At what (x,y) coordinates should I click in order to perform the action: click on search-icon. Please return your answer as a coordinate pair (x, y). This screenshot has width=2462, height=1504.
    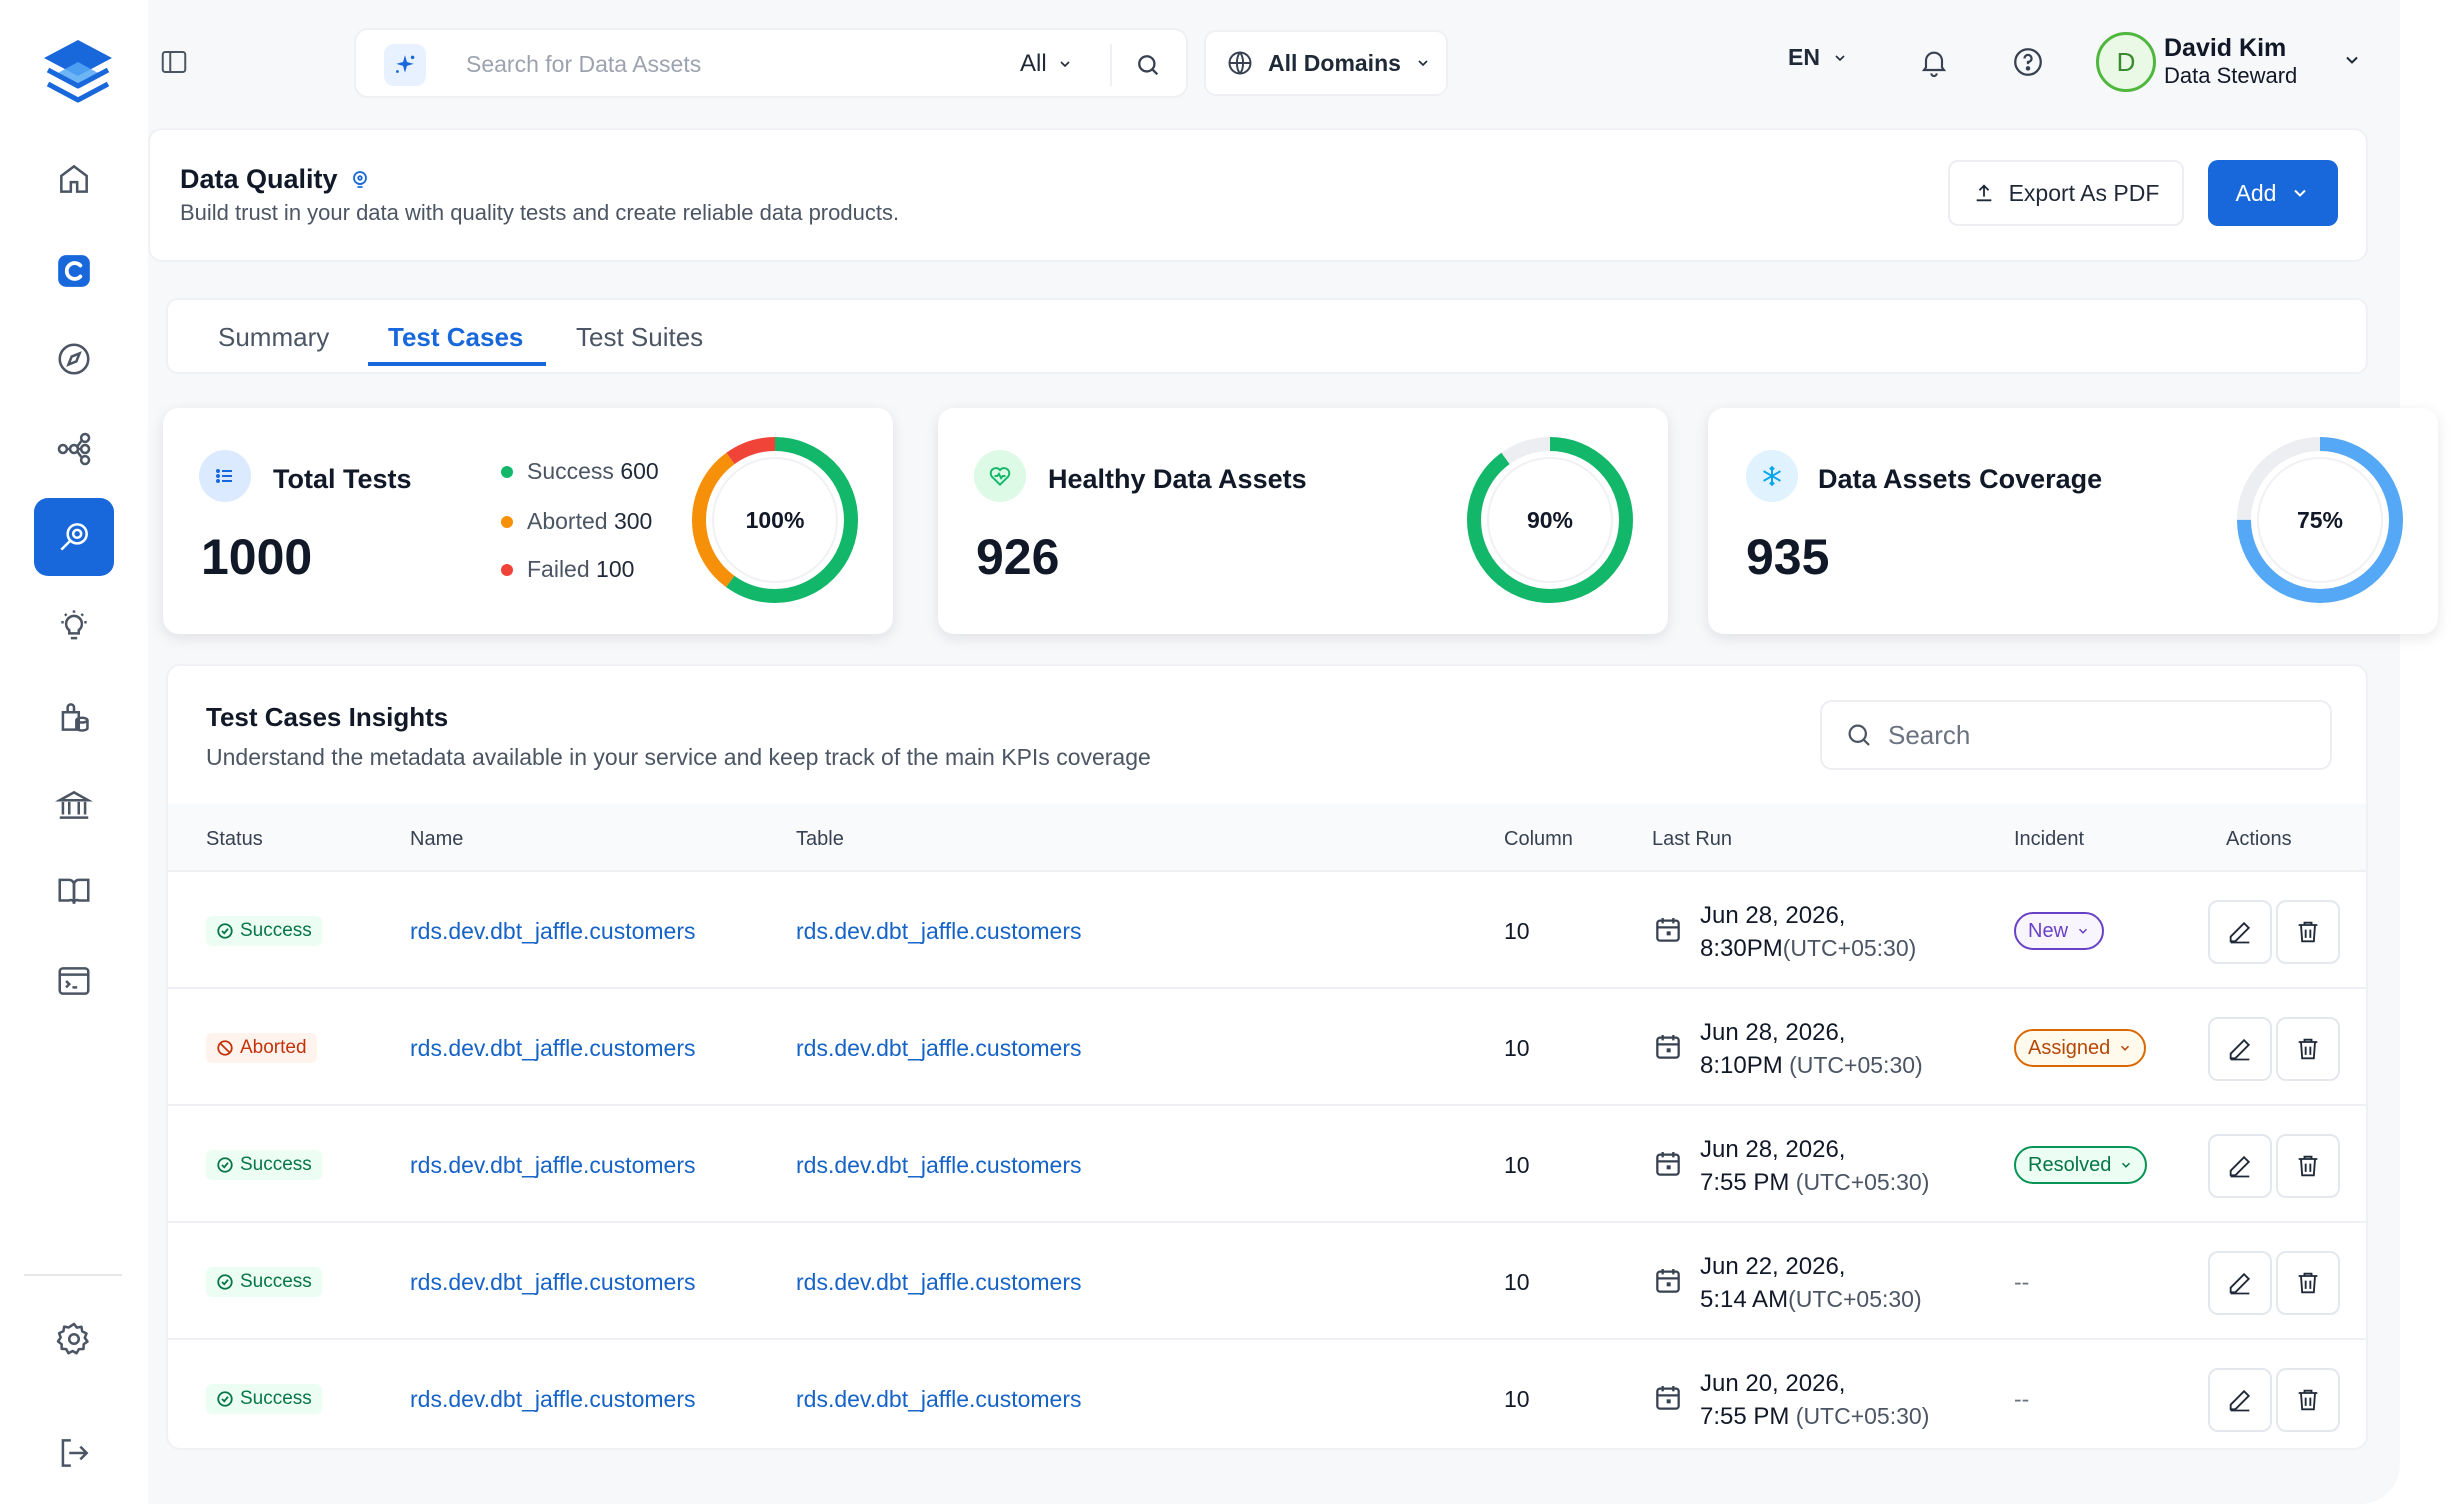
    Looking at the image, I should click on (1148, 65).